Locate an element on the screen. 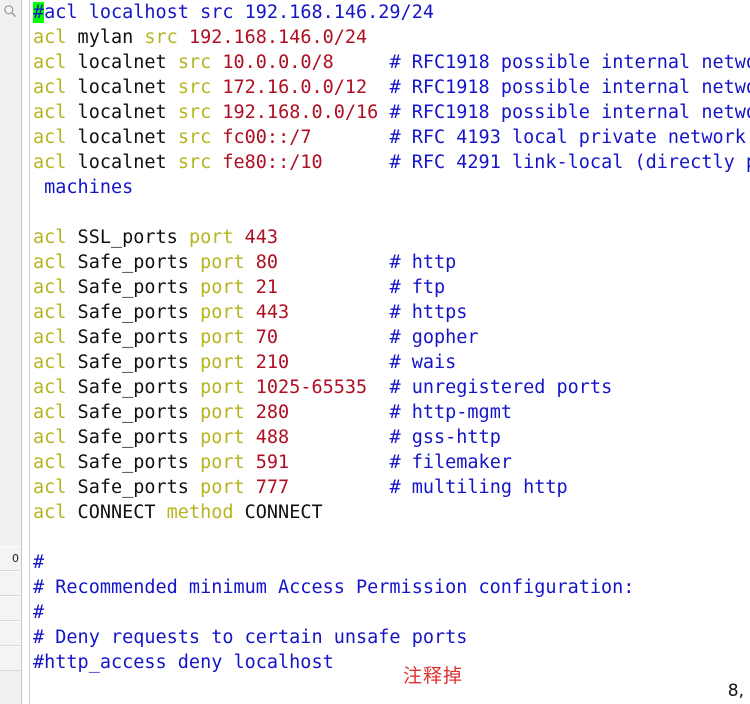 The height and width of the screenshot is (704, 750). code-token: 488 is located at coordinates (272, 437).